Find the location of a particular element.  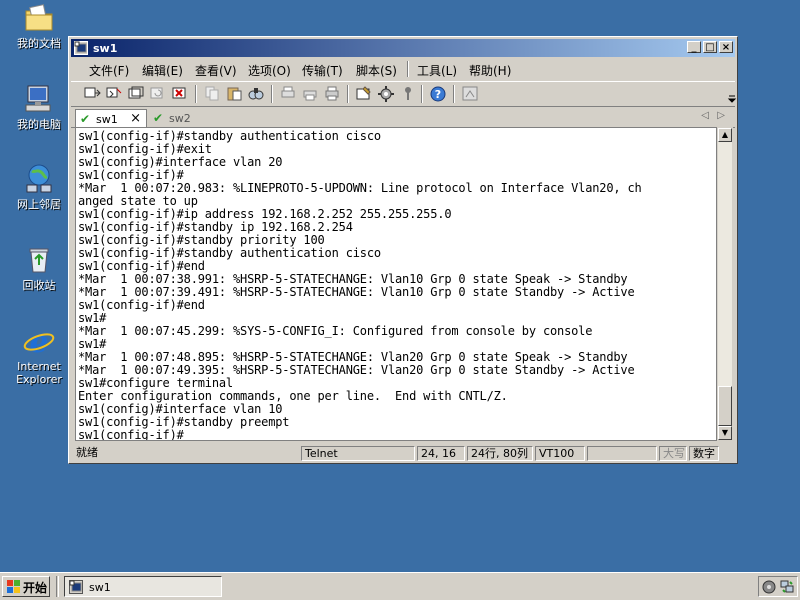

desktop-icon-label: 我的电脑 is located at coordinates (39, 124).